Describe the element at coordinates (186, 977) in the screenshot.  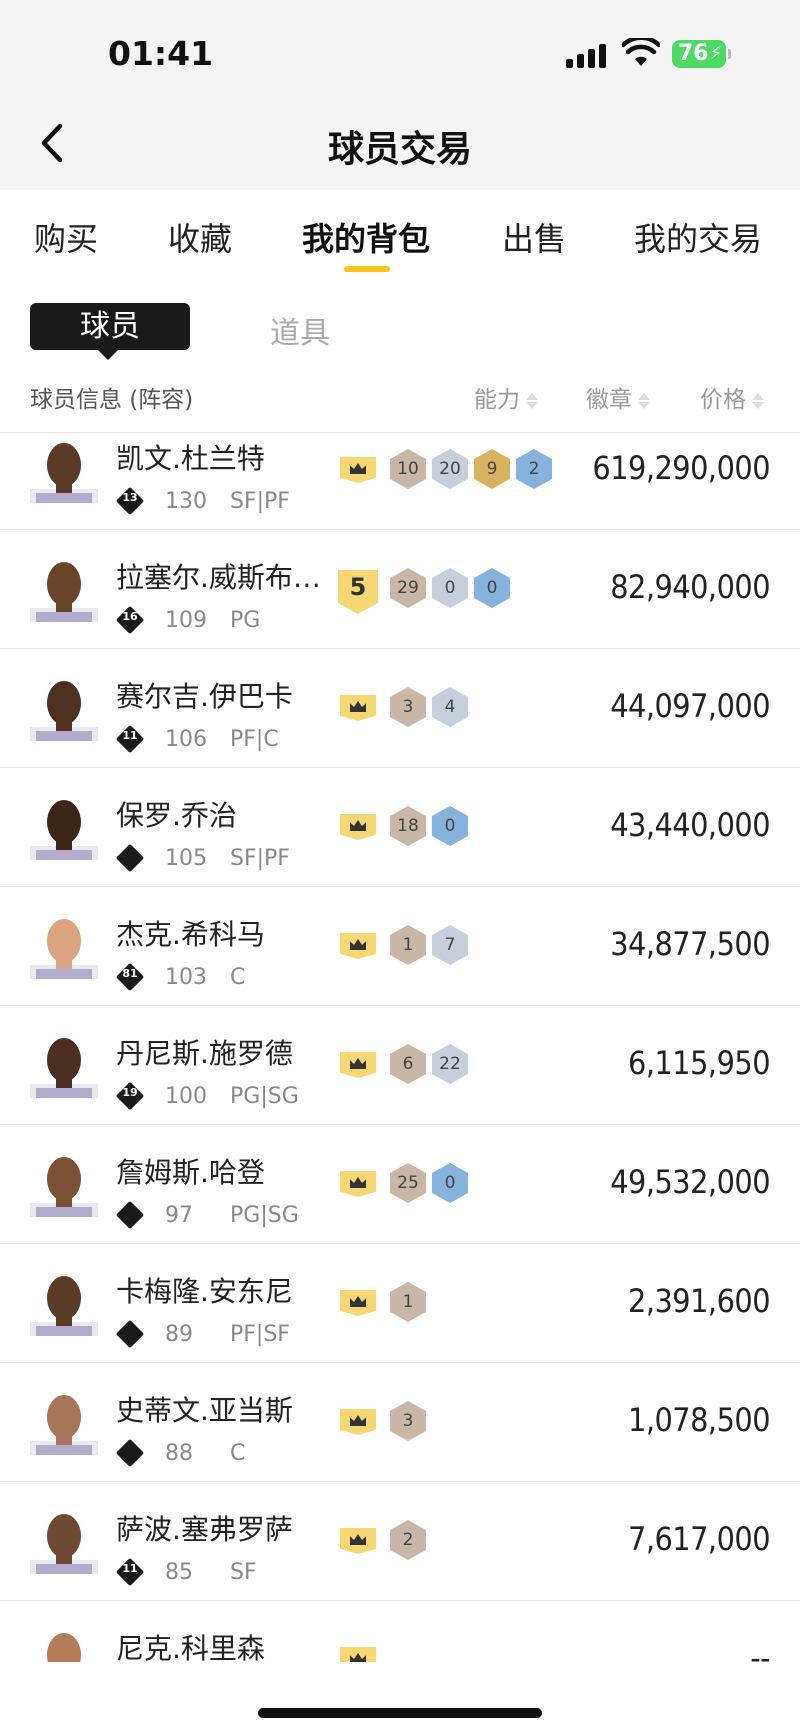
I see `player-rating: 103` at that location.